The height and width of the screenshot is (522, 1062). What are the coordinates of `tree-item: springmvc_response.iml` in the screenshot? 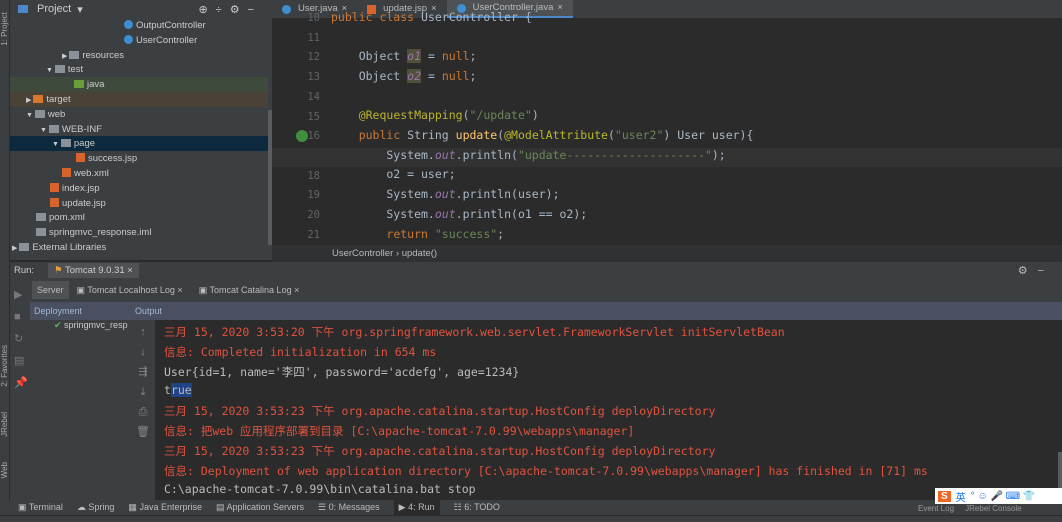 It's located at (93, 232).